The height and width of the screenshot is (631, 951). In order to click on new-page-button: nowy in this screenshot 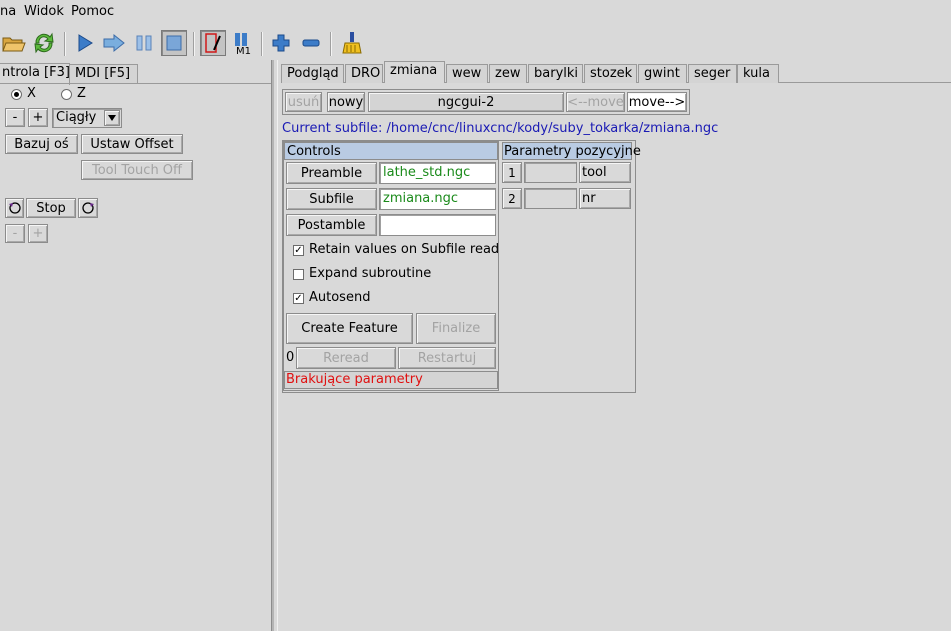, I will do `click(346, 102)`.